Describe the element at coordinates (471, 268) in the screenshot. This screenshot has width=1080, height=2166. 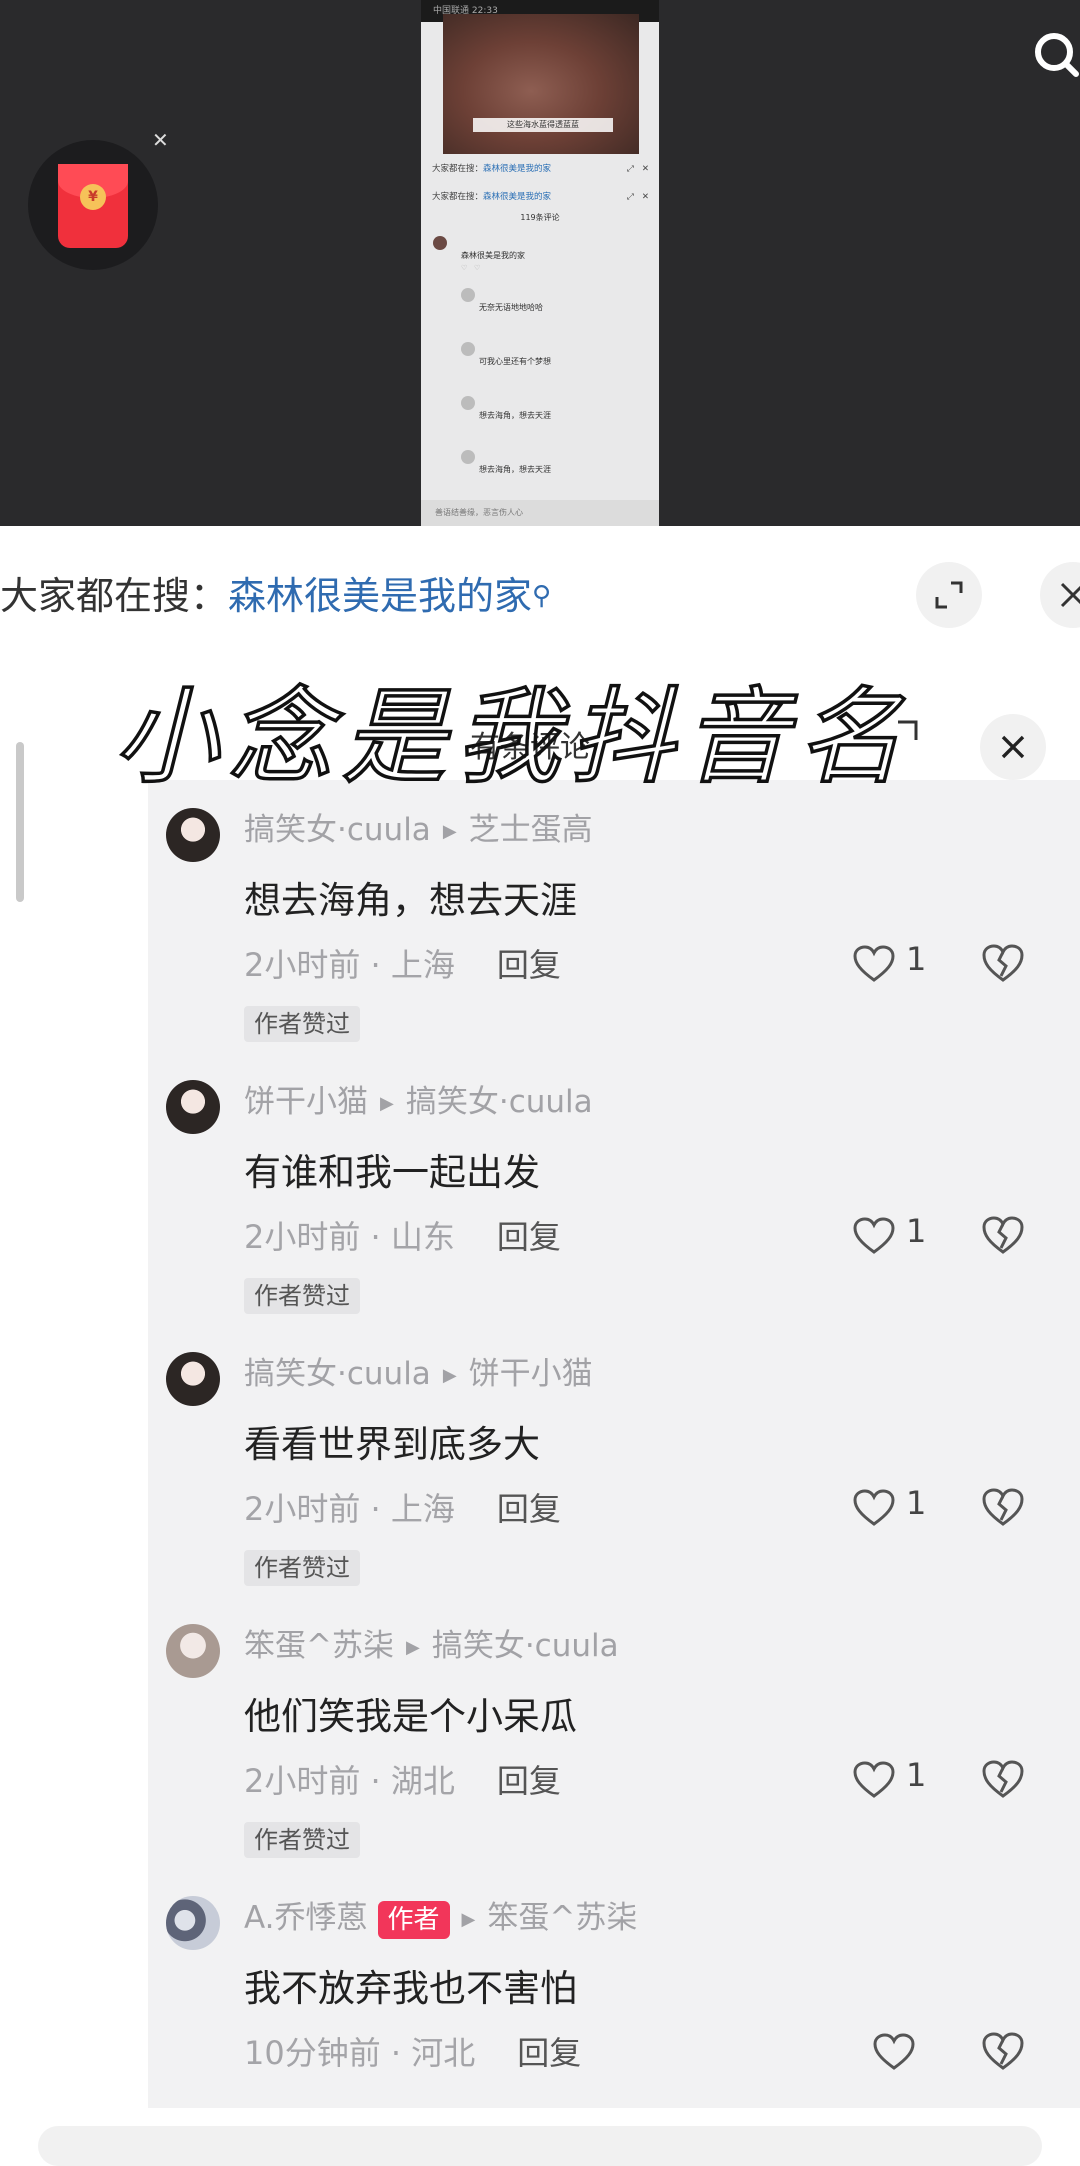
I see `thumbnail-comment-meta: ♡ ♡` at that location.